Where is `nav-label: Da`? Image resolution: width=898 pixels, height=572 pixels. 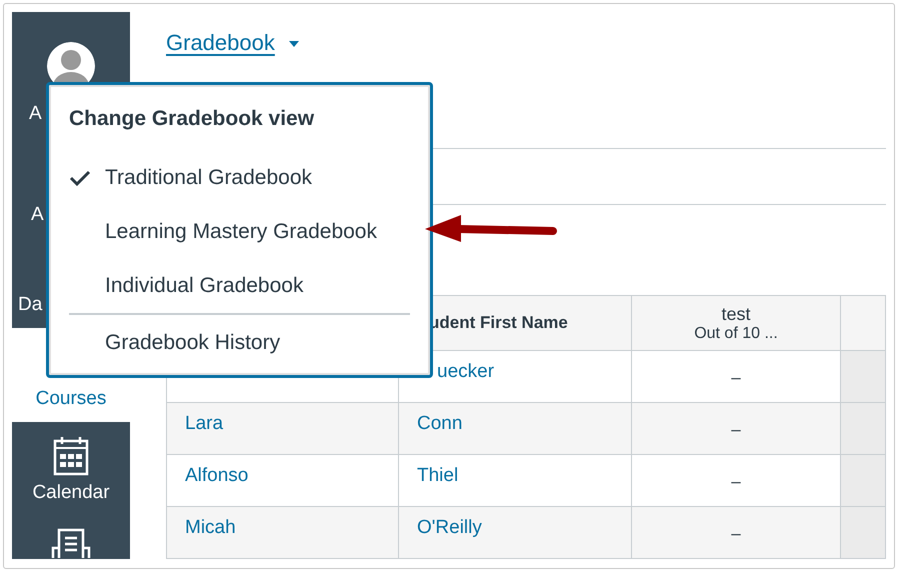 nav-label: Da is located at coordinates (30, 305).